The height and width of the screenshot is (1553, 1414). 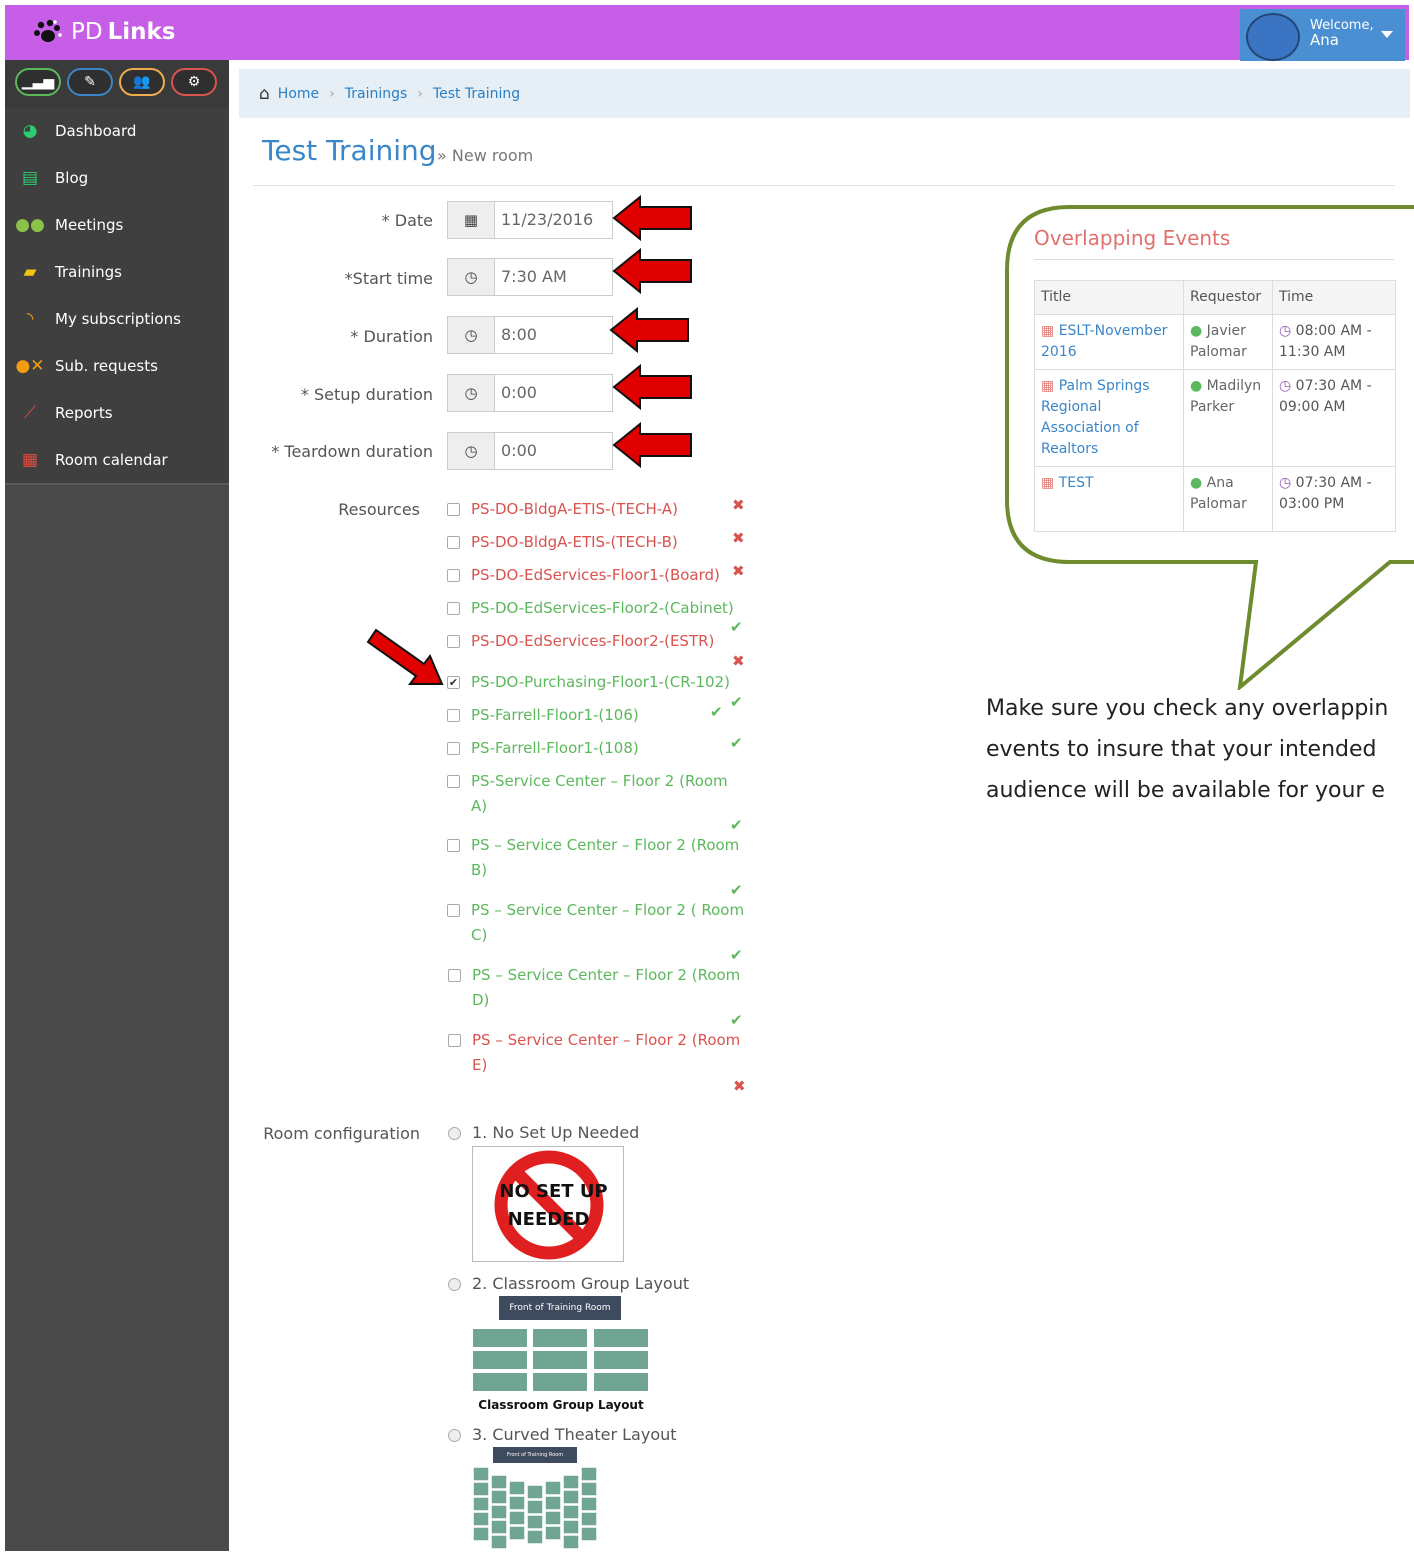 I want to click on resource-label: PS – Service Center – Floor 2 ( Room C), so click(x=608, y=923).